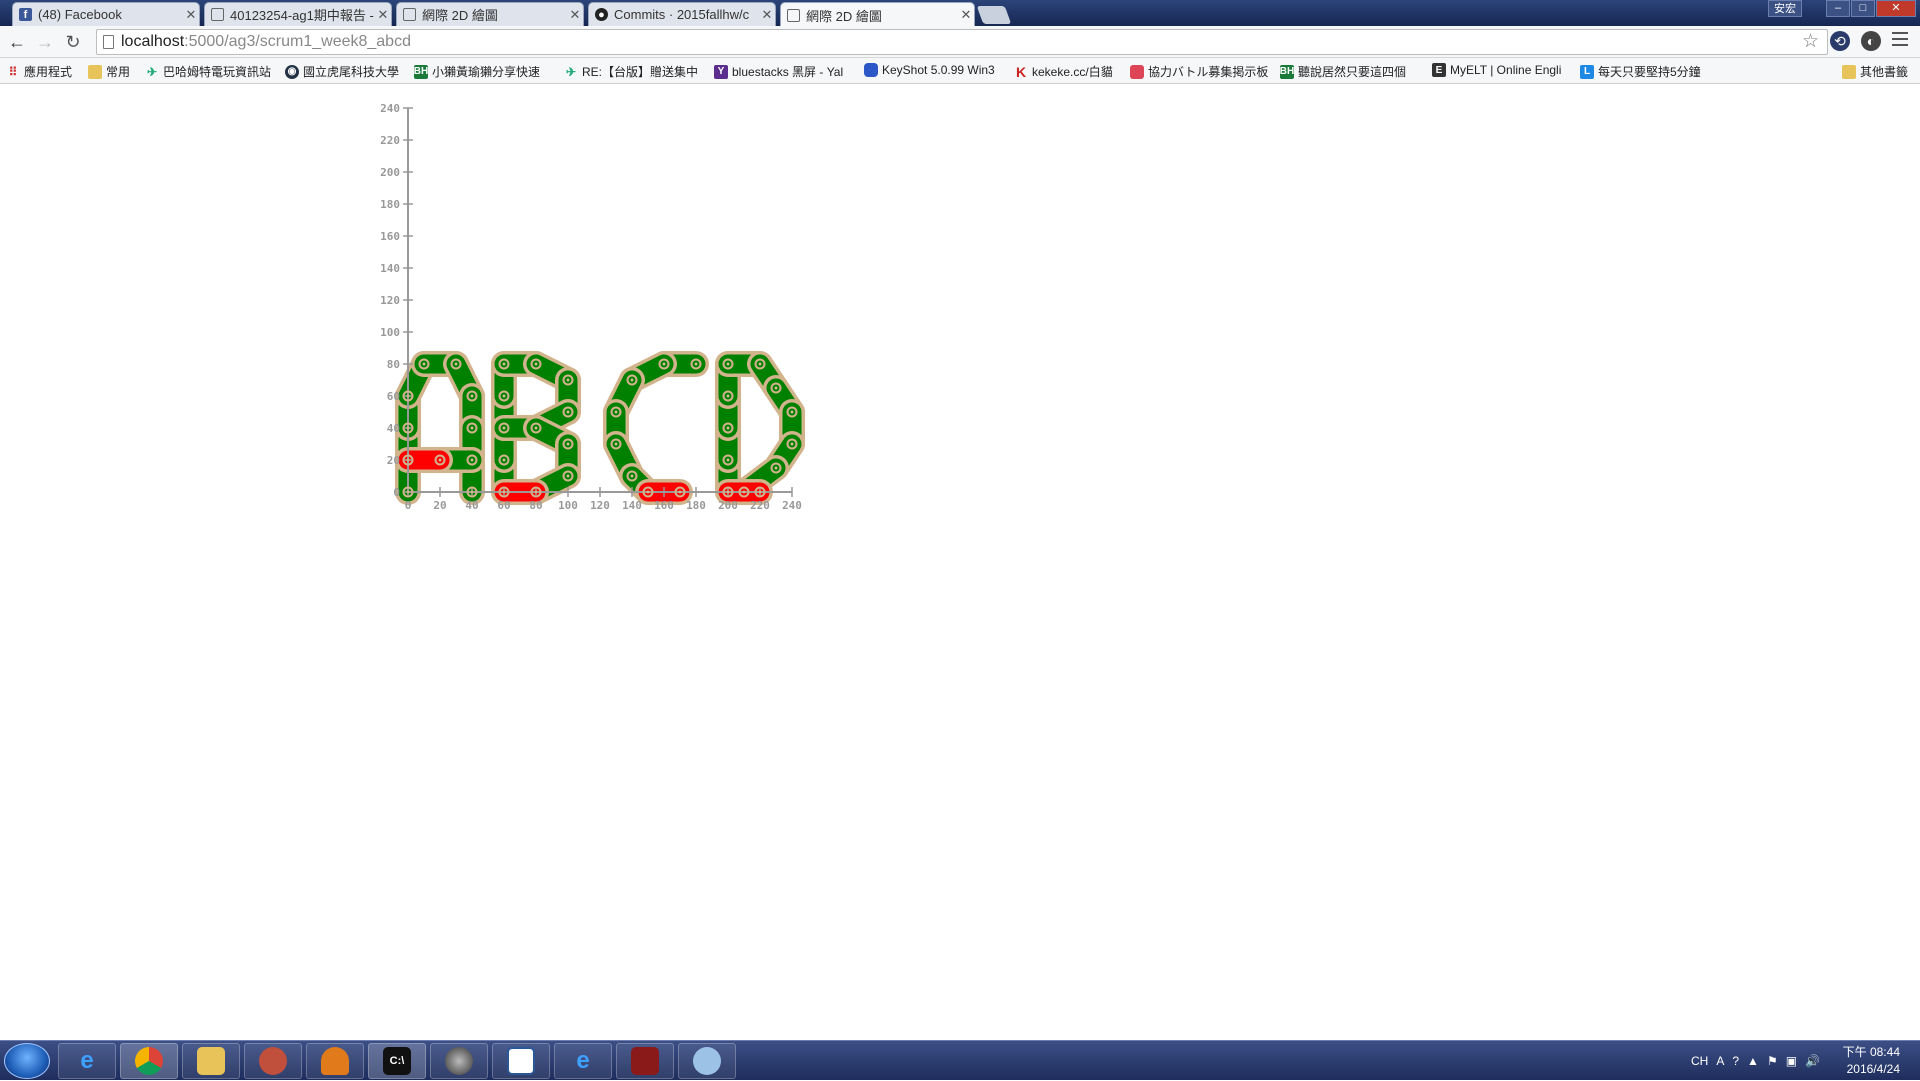 This screenshot has width=1920, height=1081. I want to click on x-tick-label: 60, so click(503, 505).